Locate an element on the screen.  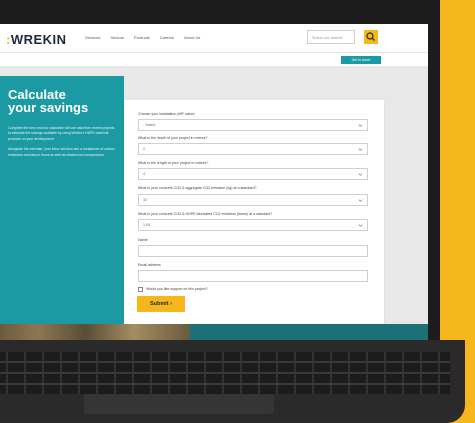
nav-item-sectors: Sectors is located at coordinates (117, 37).